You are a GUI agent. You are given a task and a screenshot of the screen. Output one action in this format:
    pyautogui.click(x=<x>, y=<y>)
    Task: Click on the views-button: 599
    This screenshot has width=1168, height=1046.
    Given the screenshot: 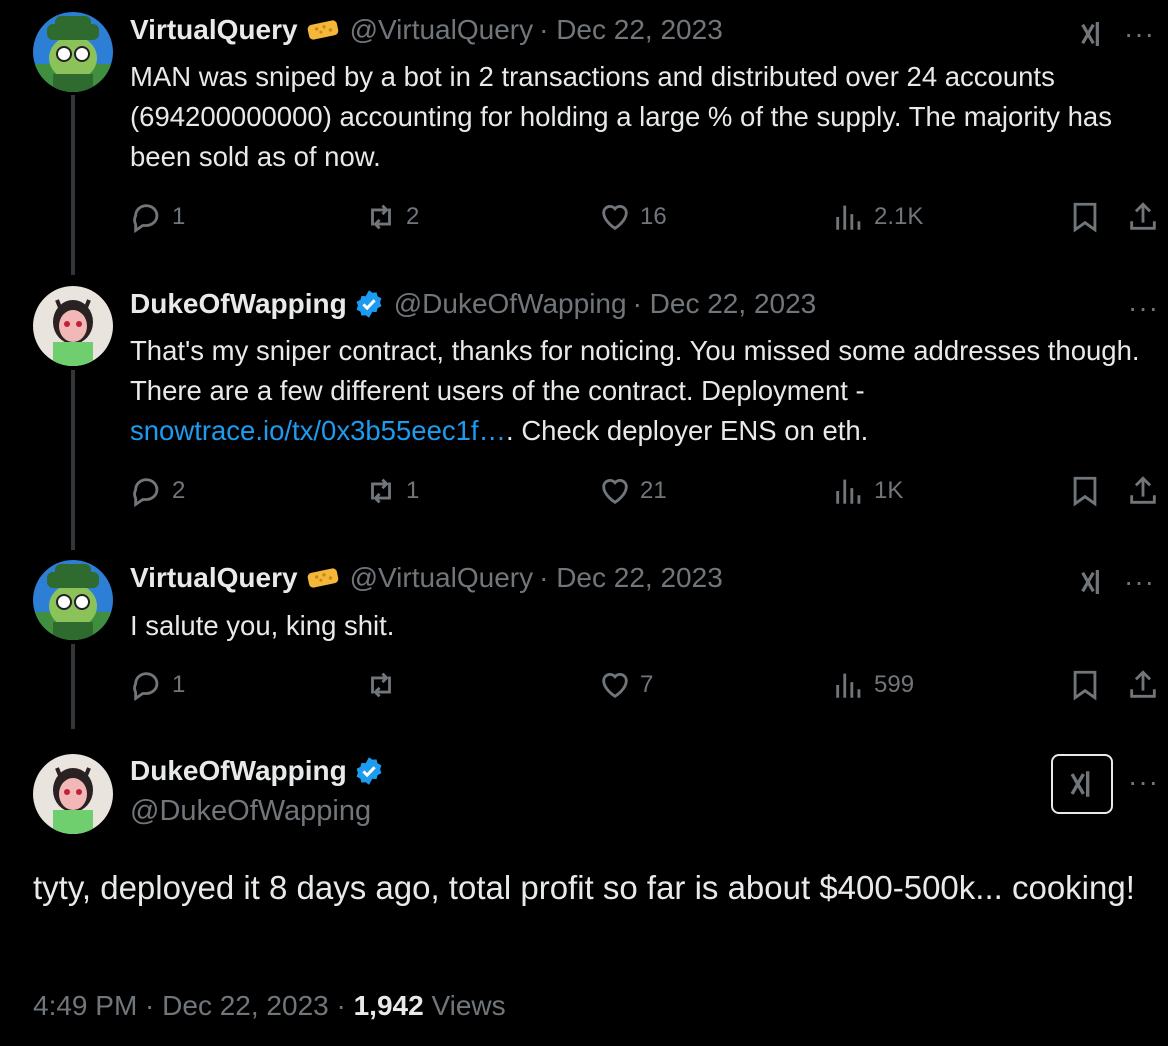 What is the action you would take?
    pyautogui.click(x=873, y=685)
    